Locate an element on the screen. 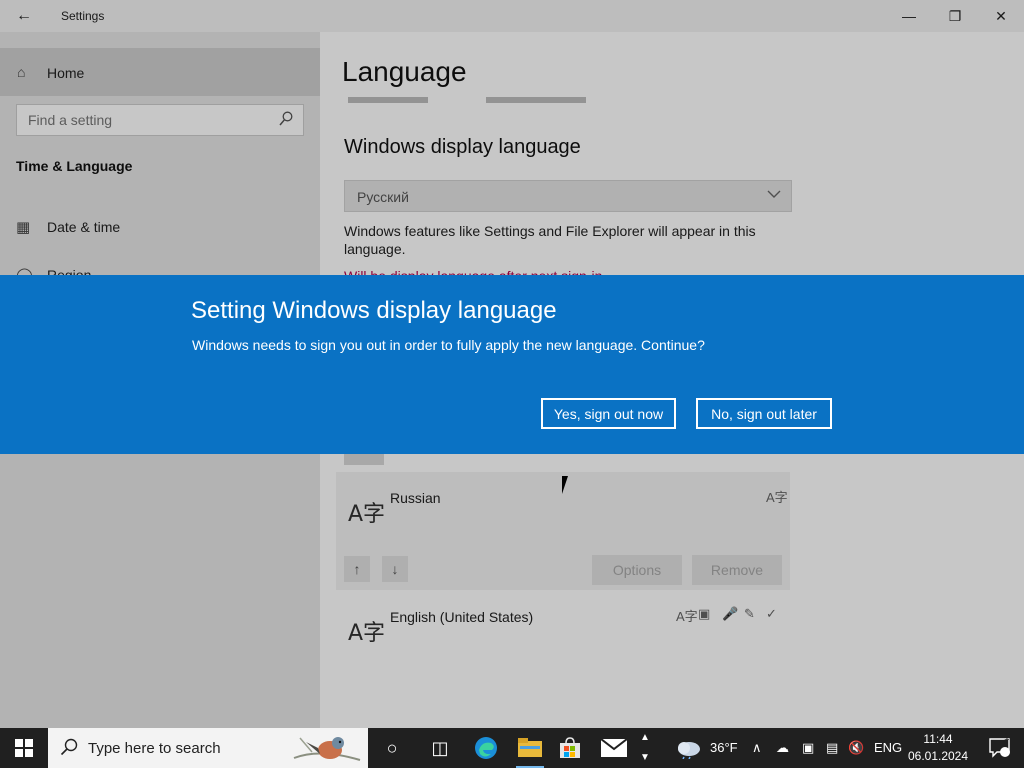 This screenshot has height=768, width=1024. search-highlight-bird-image is located at coordinates (327, 748).